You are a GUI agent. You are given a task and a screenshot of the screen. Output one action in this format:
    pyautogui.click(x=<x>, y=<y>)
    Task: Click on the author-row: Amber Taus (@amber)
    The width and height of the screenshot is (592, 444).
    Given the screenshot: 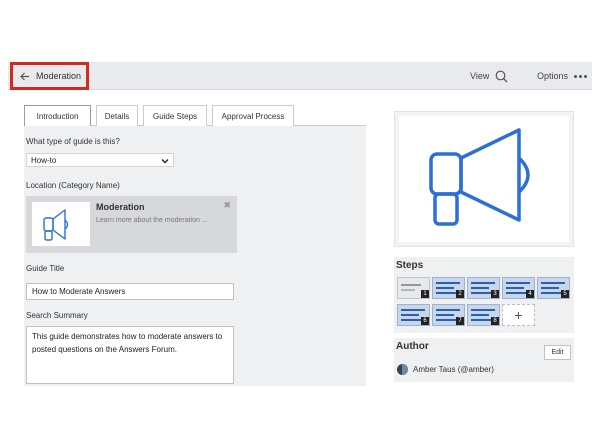 What is the action you would take?
    pyautogui.click(x=445, y=369)
    